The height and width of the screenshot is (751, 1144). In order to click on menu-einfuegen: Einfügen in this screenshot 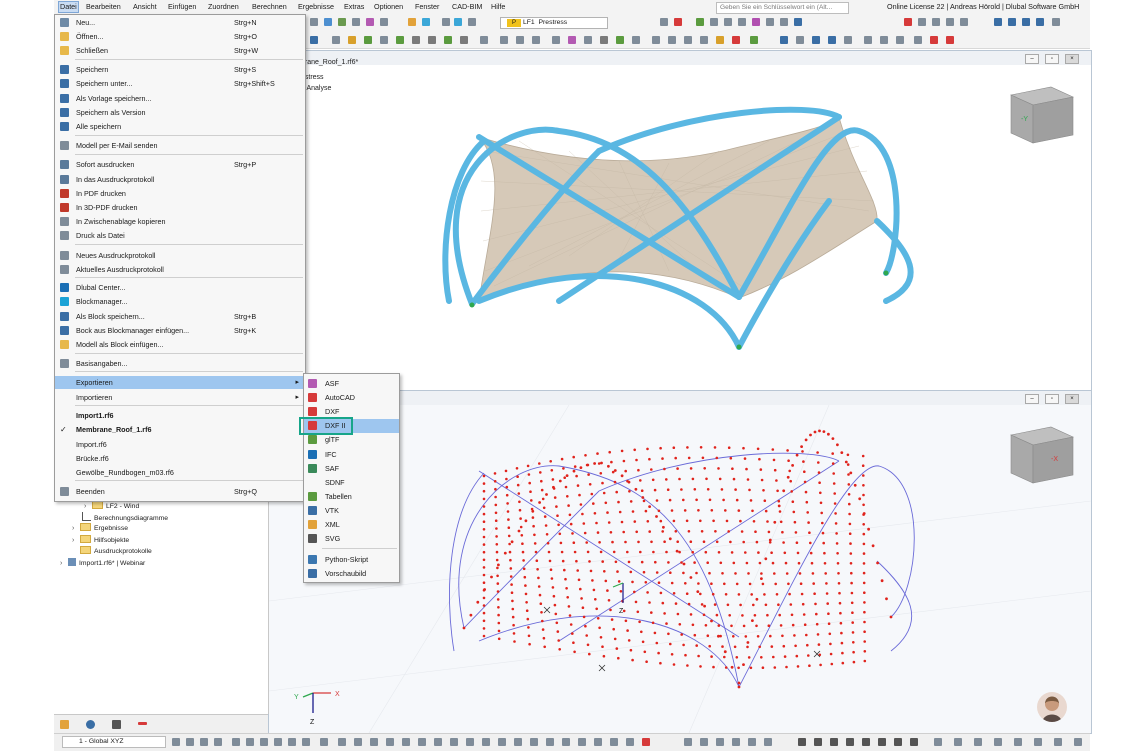, I will do `click(182, 7)`.